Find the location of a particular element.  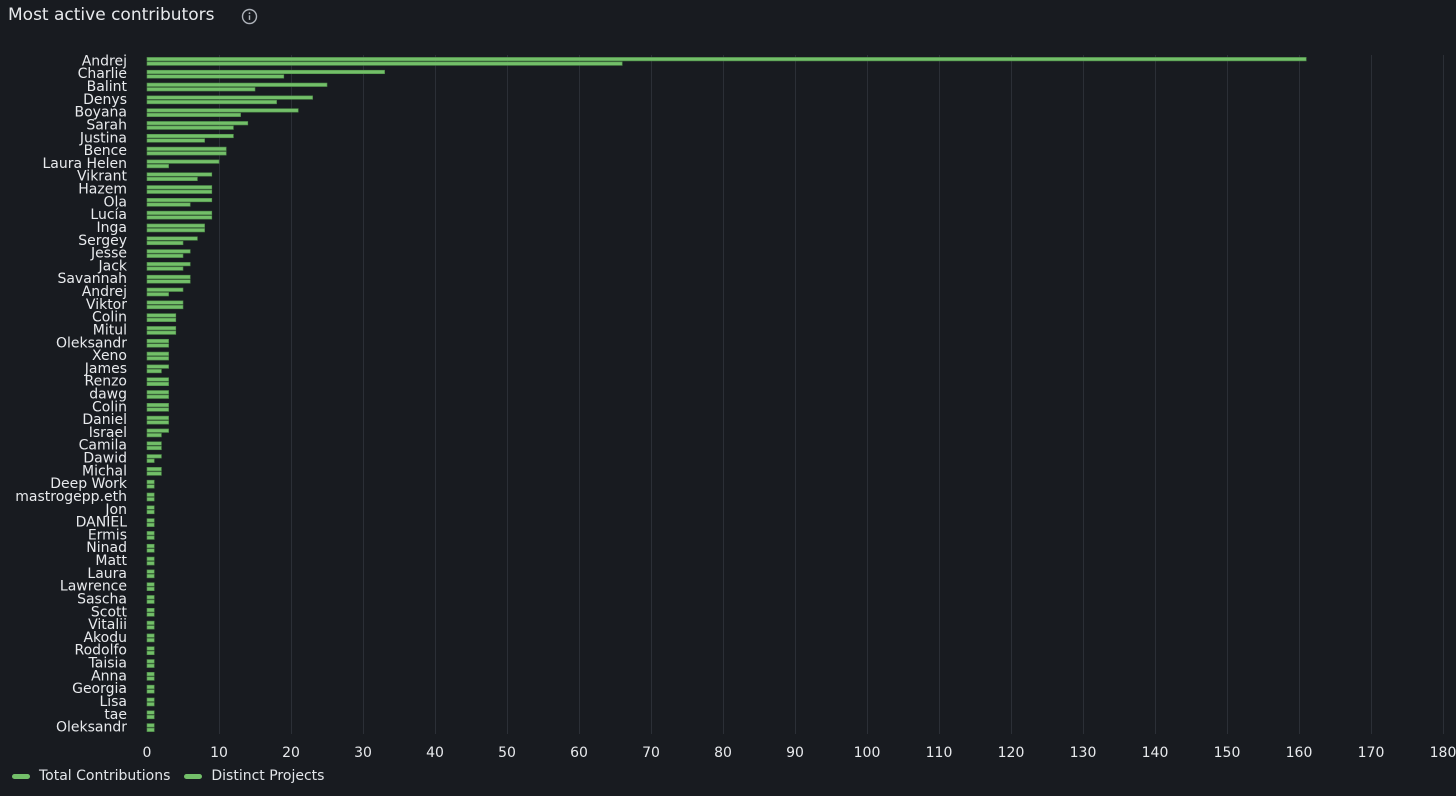

x-tick-label: 80 is located at coordinates (723, 753).